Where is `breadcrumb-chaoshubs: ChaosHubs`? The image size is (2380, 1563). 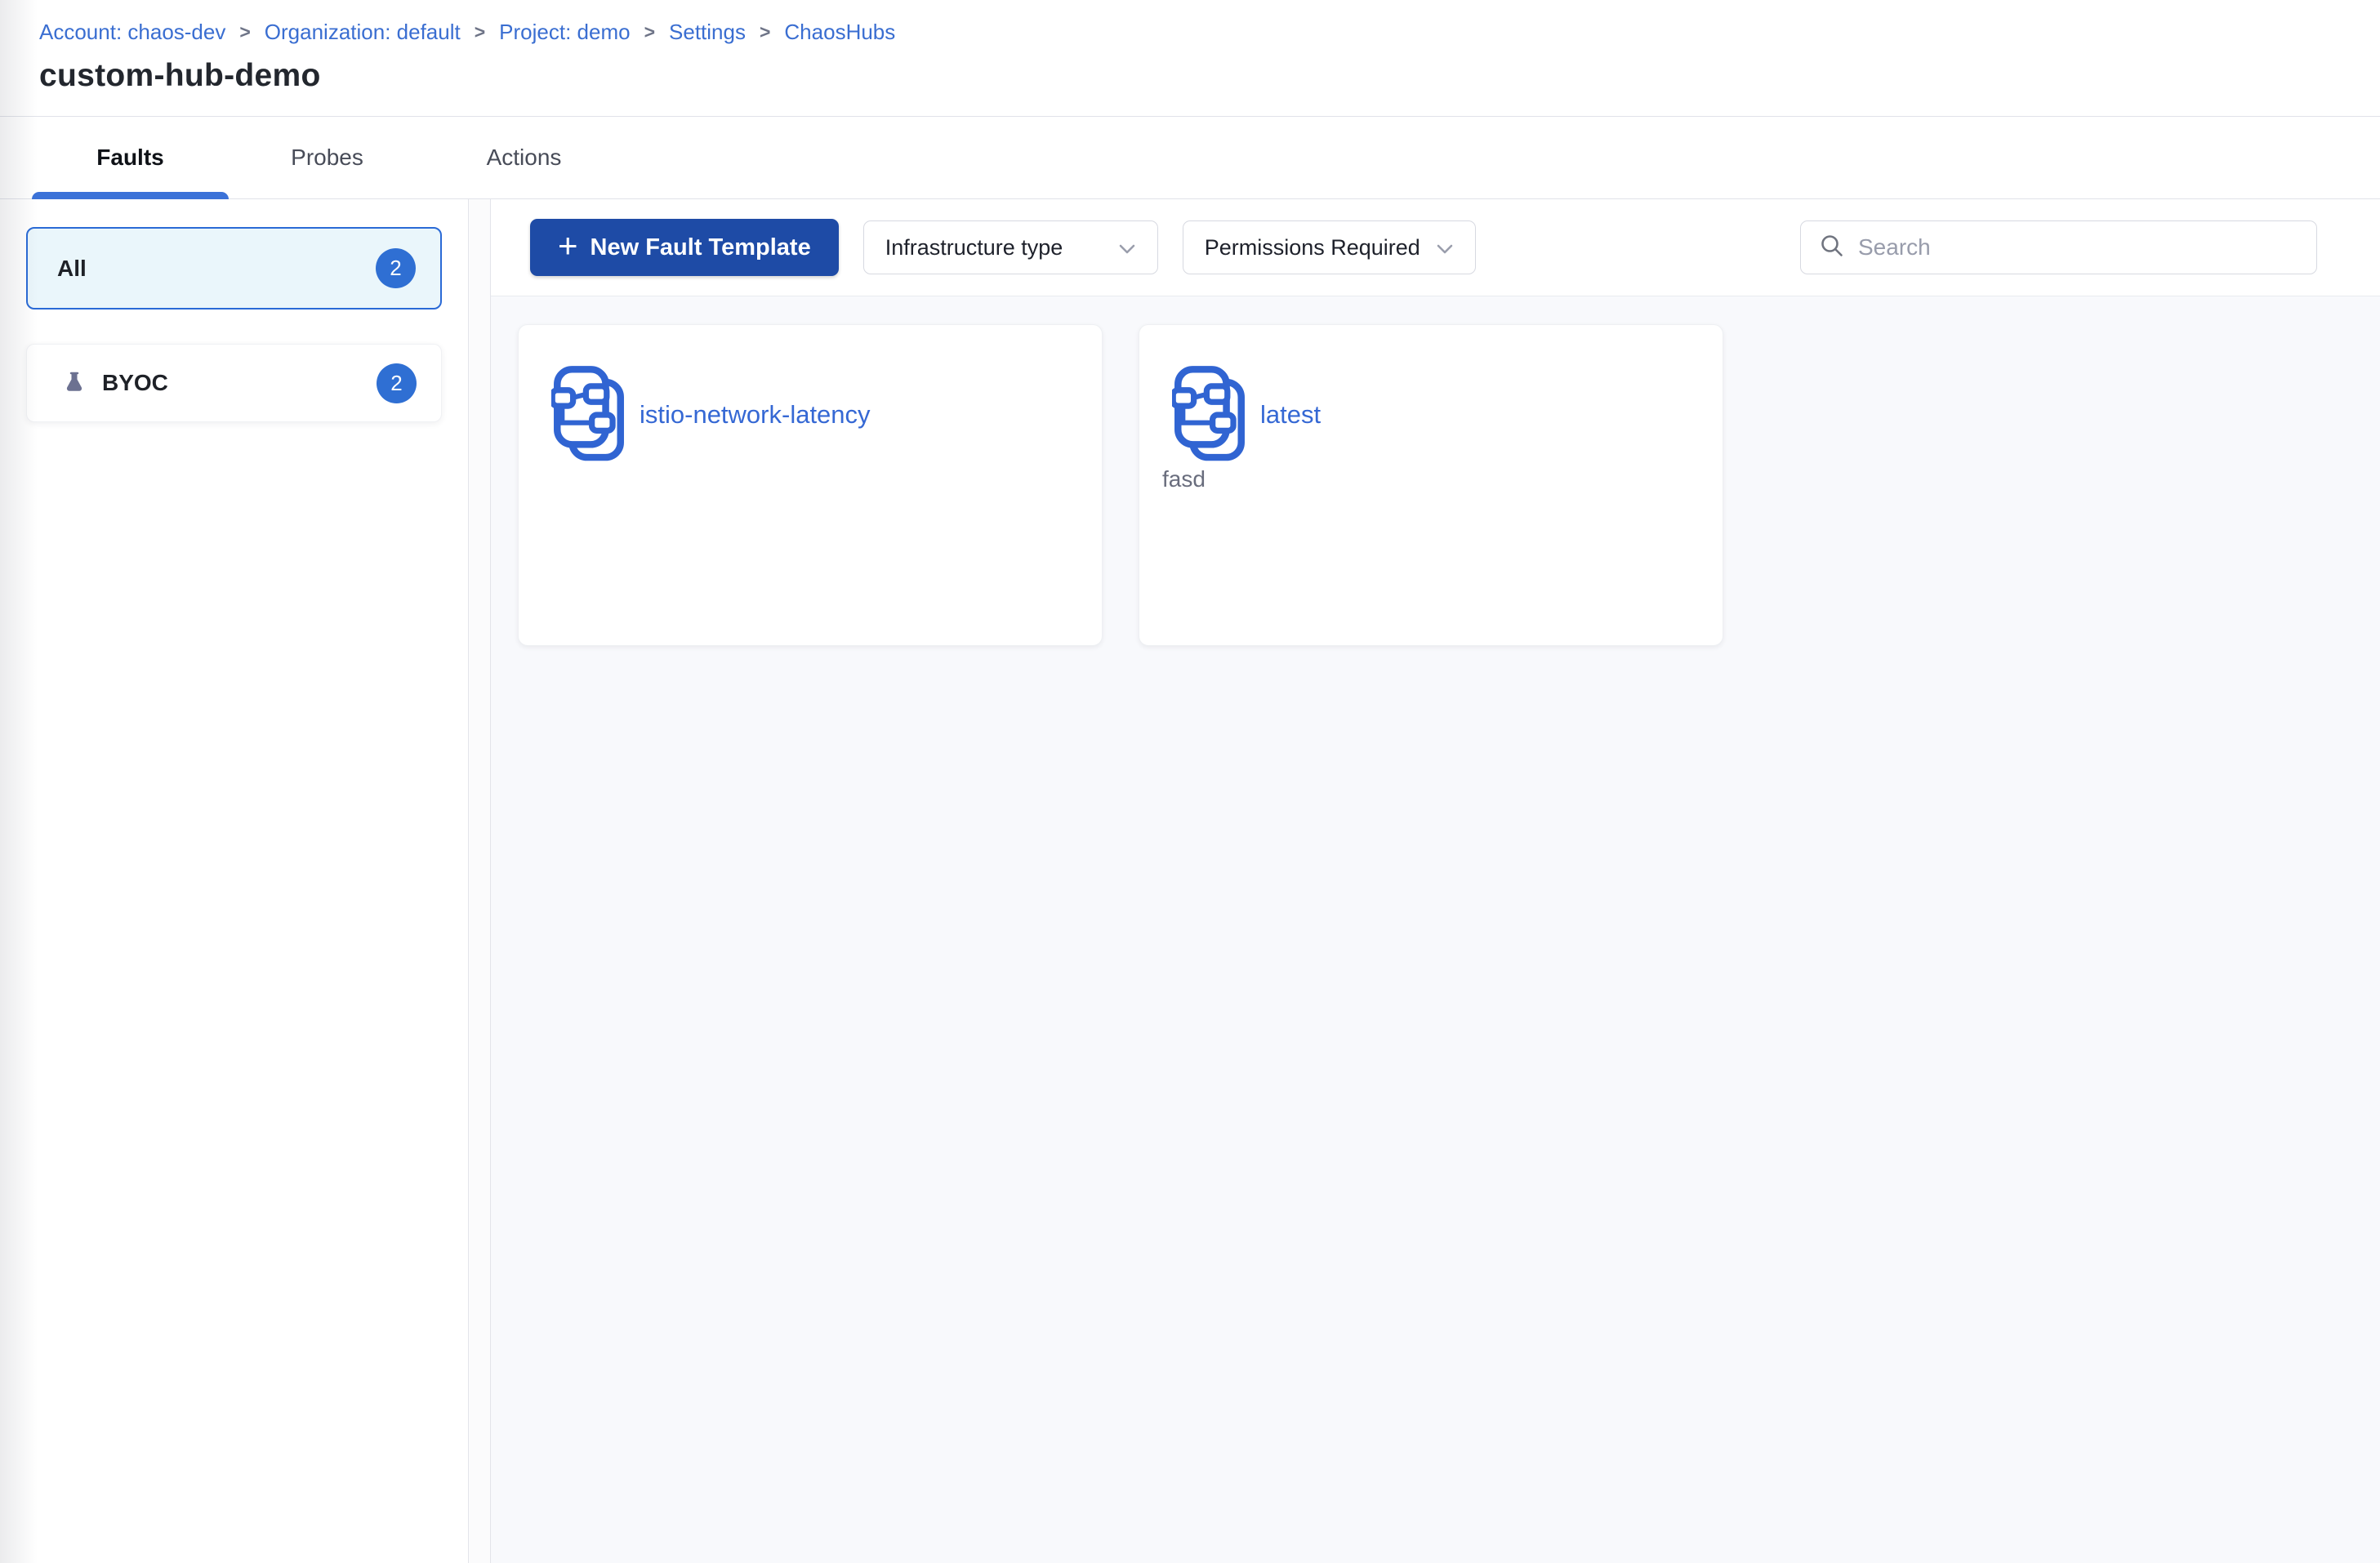 breadcrumb-chaoshubs: ChaosHubs is located at coordinates (840, 32).